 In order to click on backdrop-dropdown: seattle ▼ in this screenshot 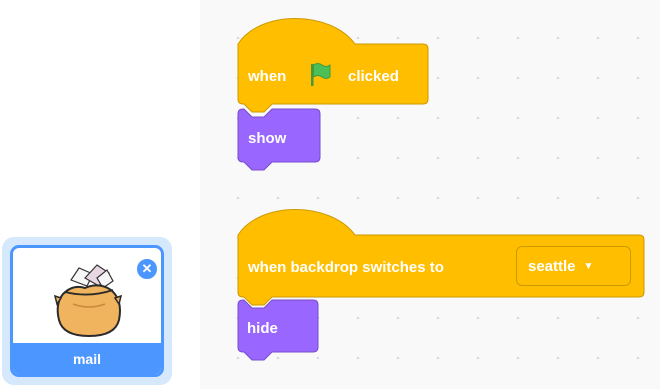, I will do `click(573, 266)`.